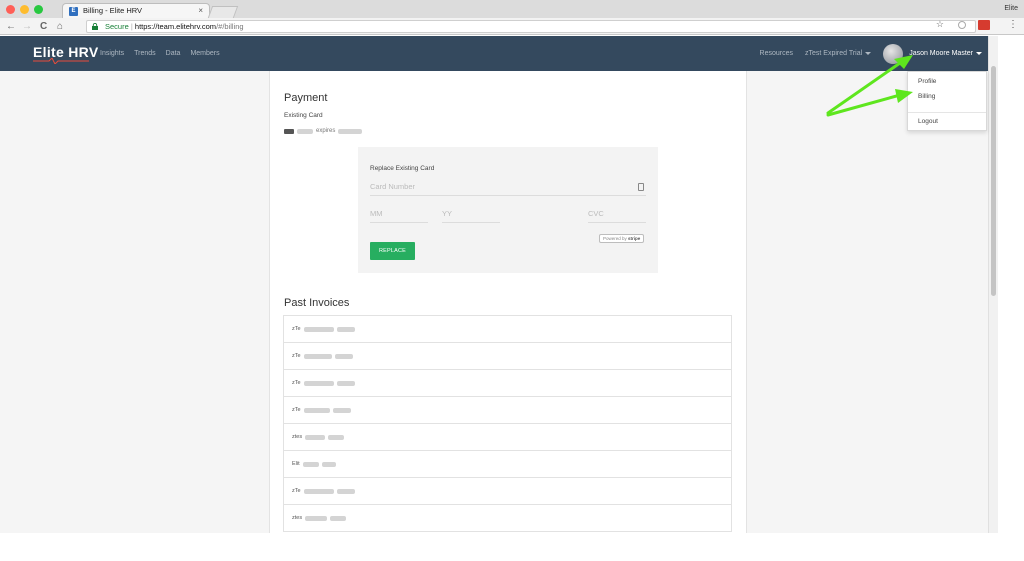 The image size is (1024, 561). Describe the element at coordinates (24, 9) in the screenshot. I see `window-minimize-dot` at that location.